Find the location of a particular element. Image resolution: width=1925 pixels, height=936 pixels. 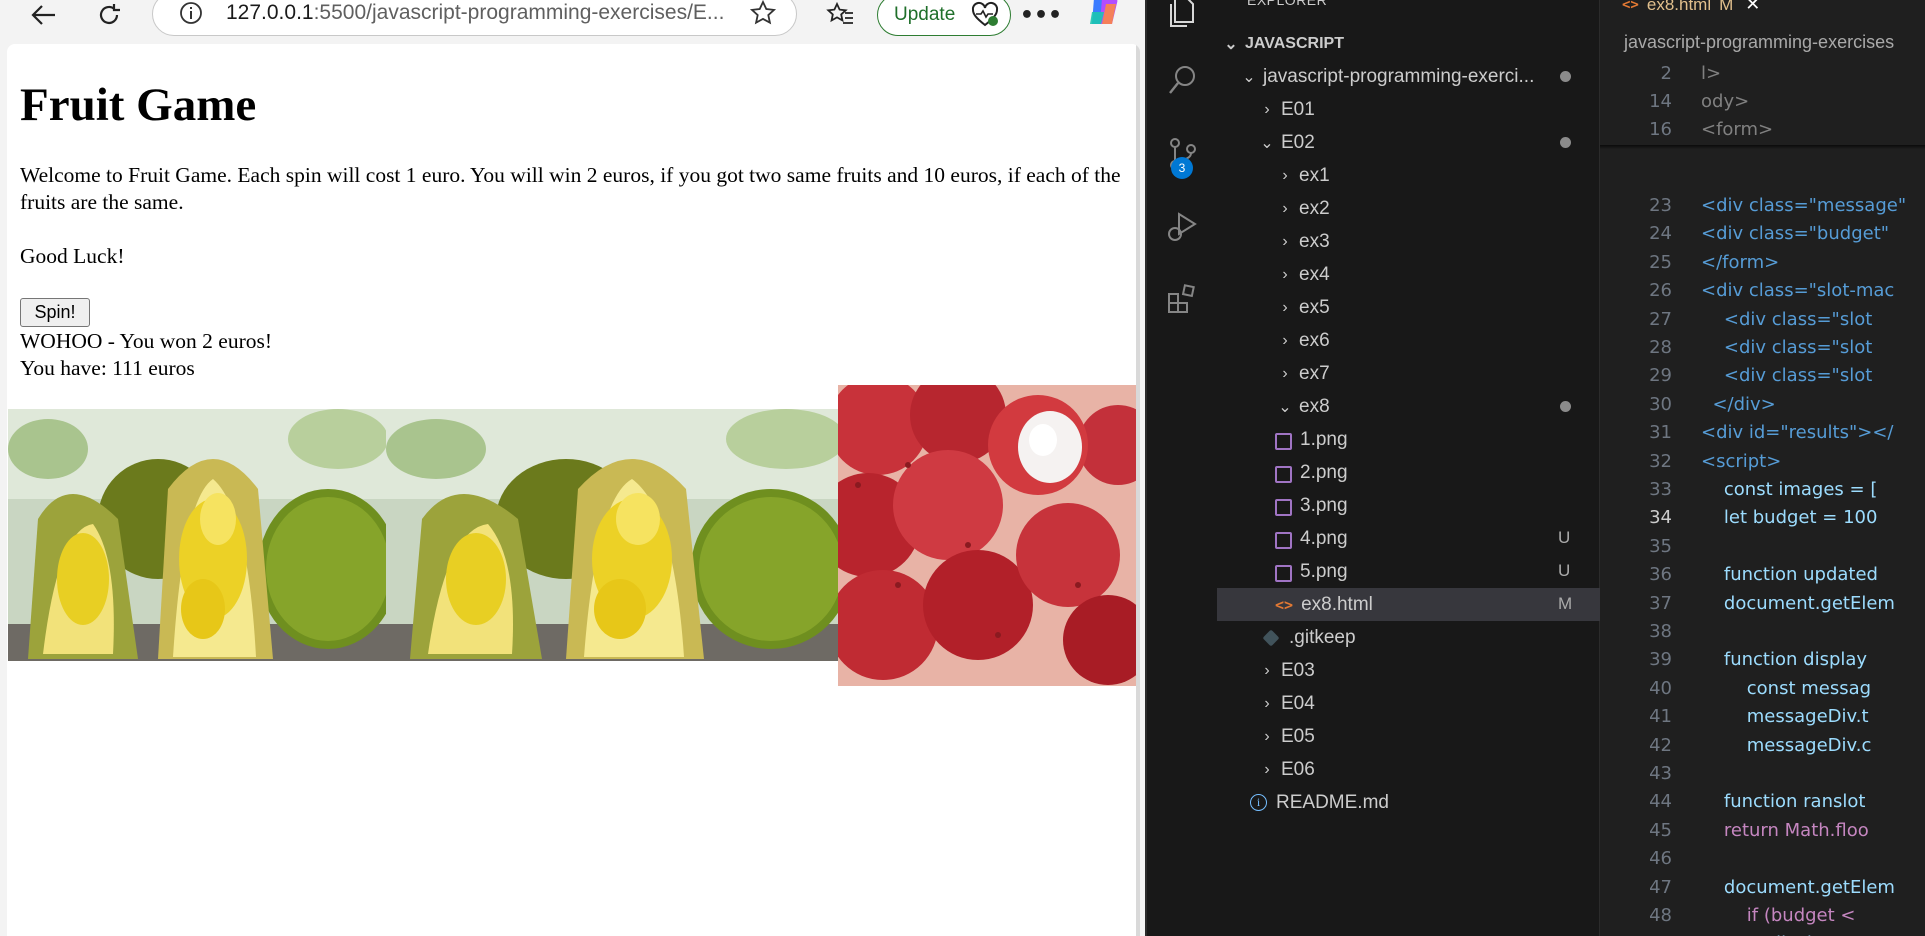

favorite-star-icon is located at coordinates (763, 15).